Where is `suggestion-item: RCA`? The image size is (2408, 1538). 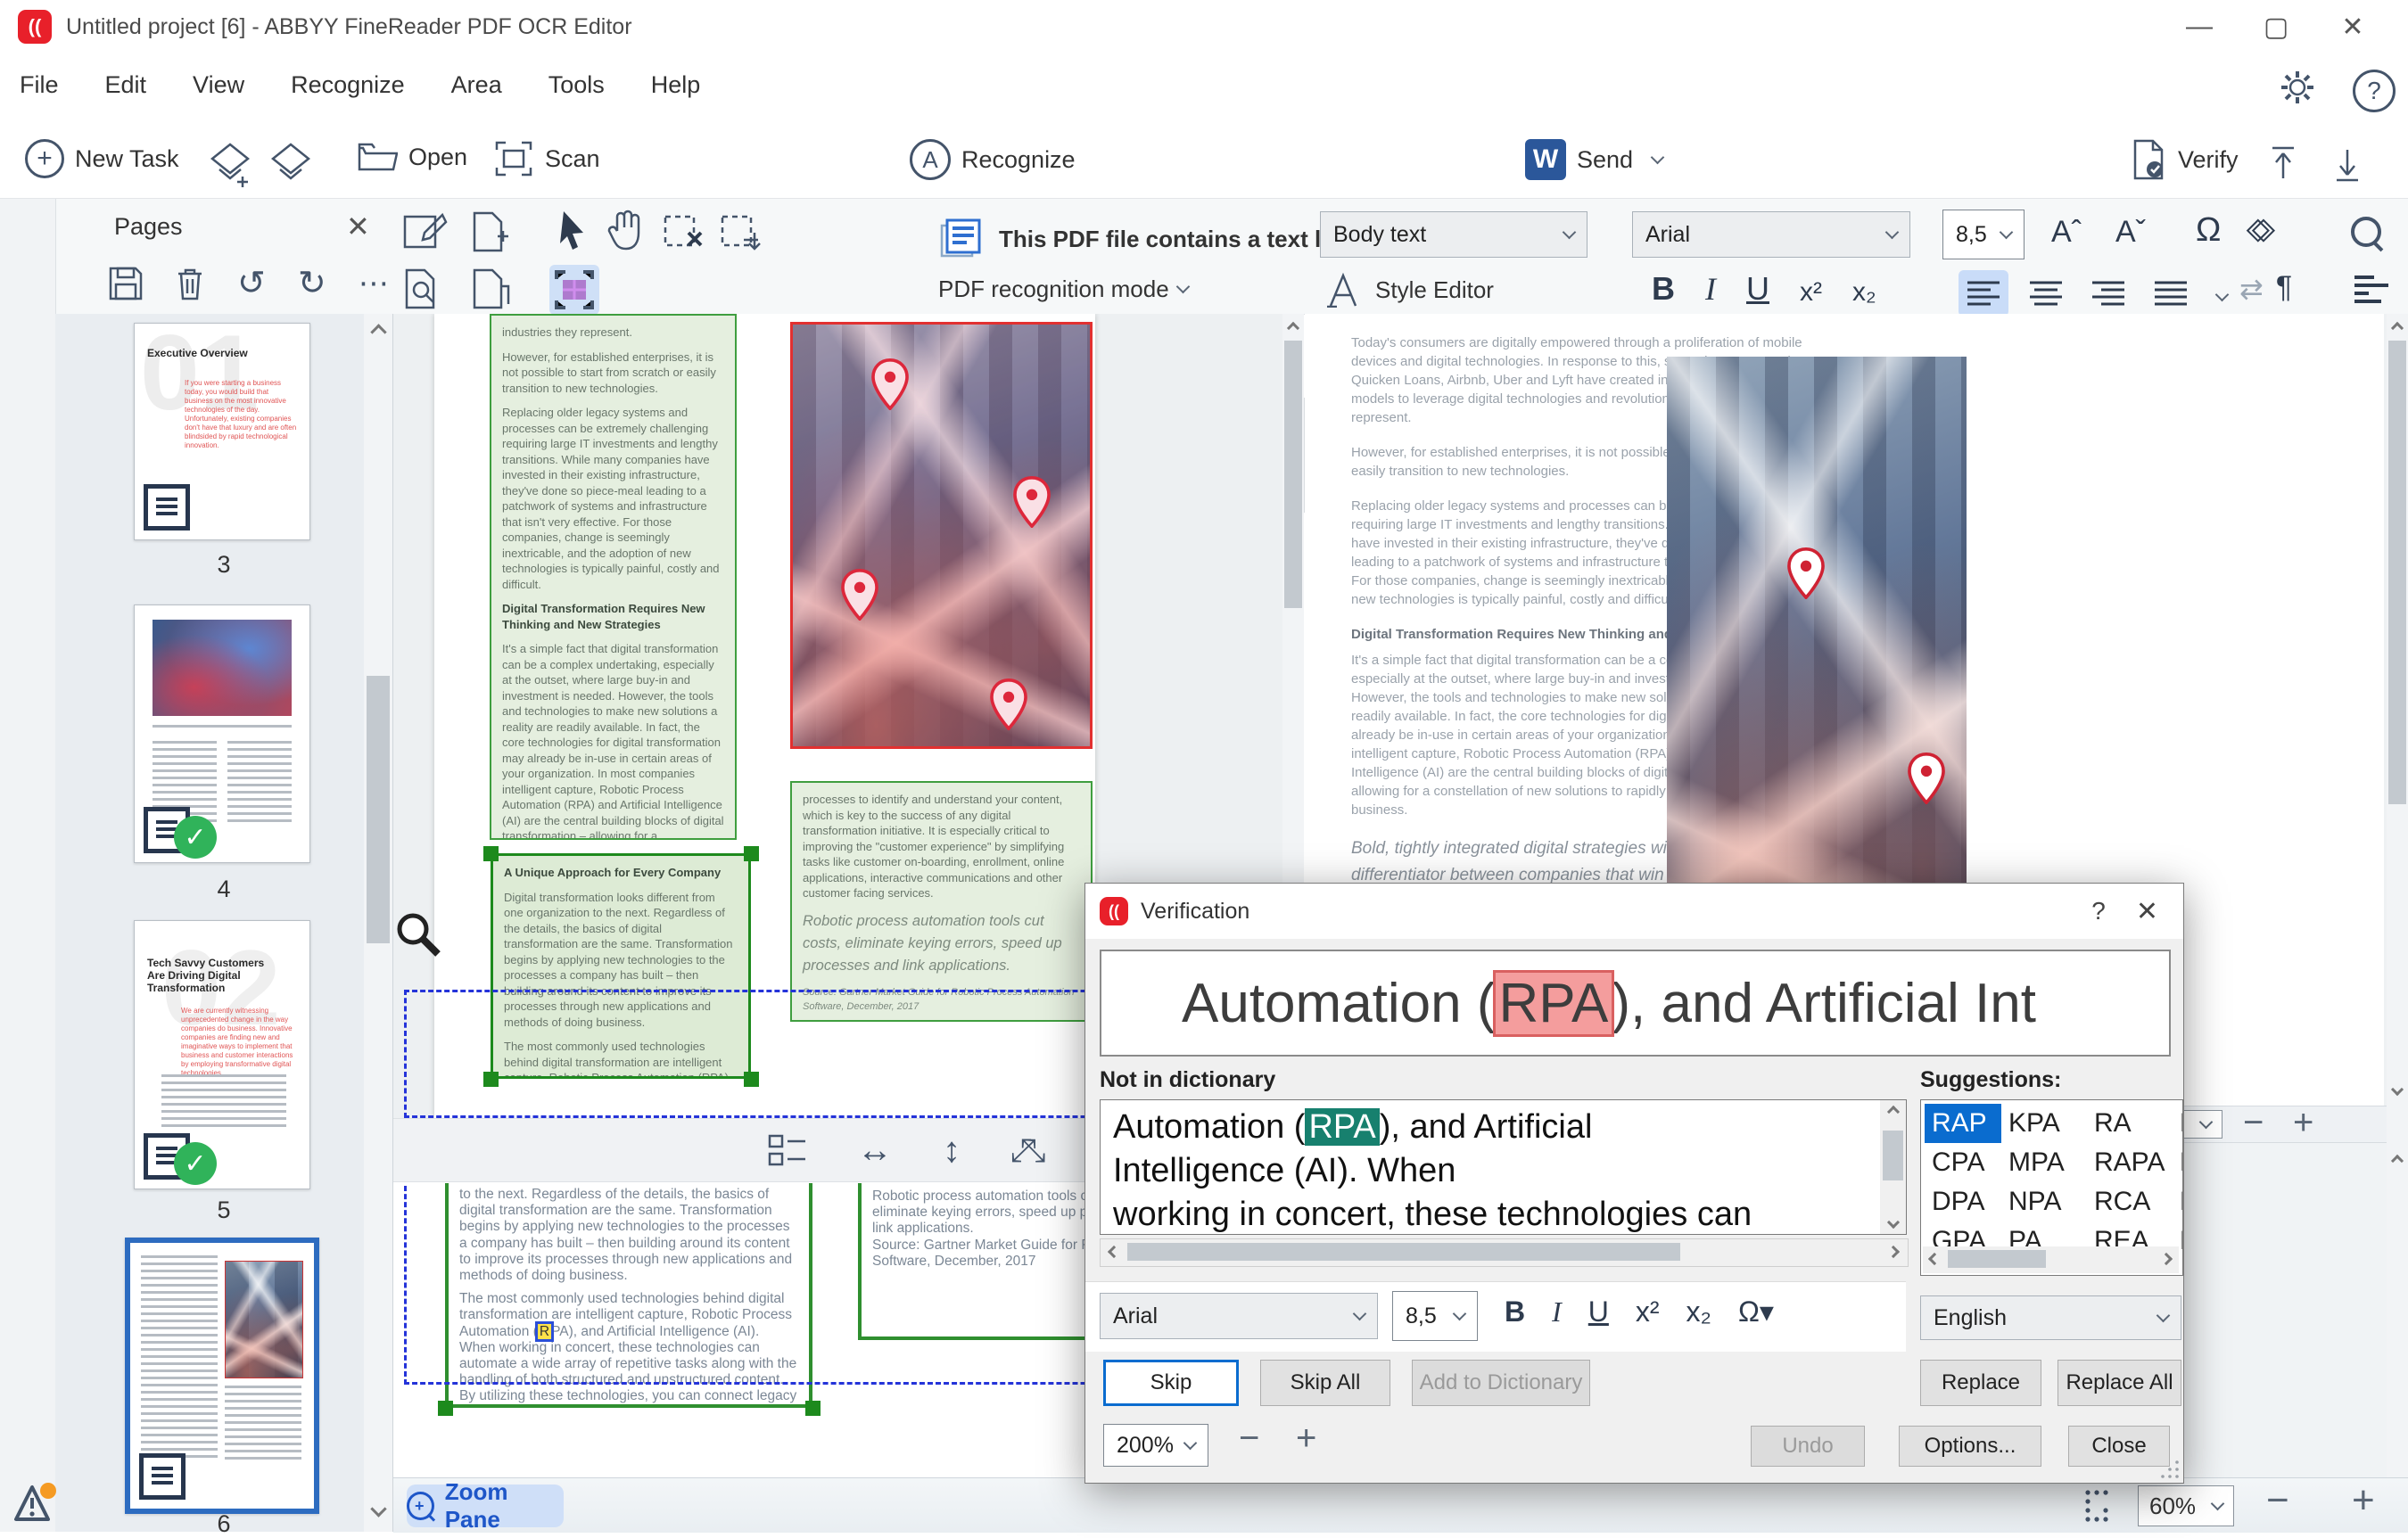 suggestion-item: RCA is located at coordinates (2130, 1202).